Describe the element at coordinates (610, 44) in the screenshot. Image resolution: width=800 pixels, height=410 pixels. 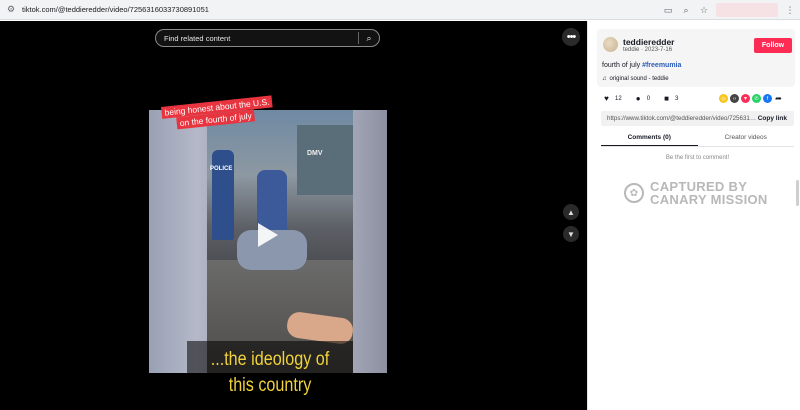
I see `avatar` at that location.